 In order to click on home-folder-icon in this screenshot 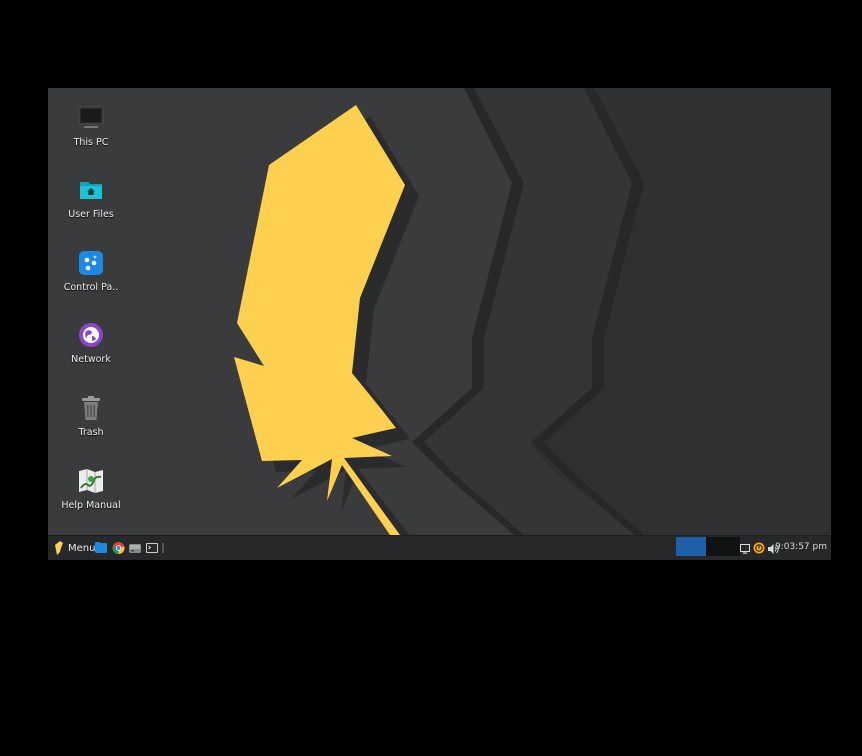, I will do `click(91, 190)`.